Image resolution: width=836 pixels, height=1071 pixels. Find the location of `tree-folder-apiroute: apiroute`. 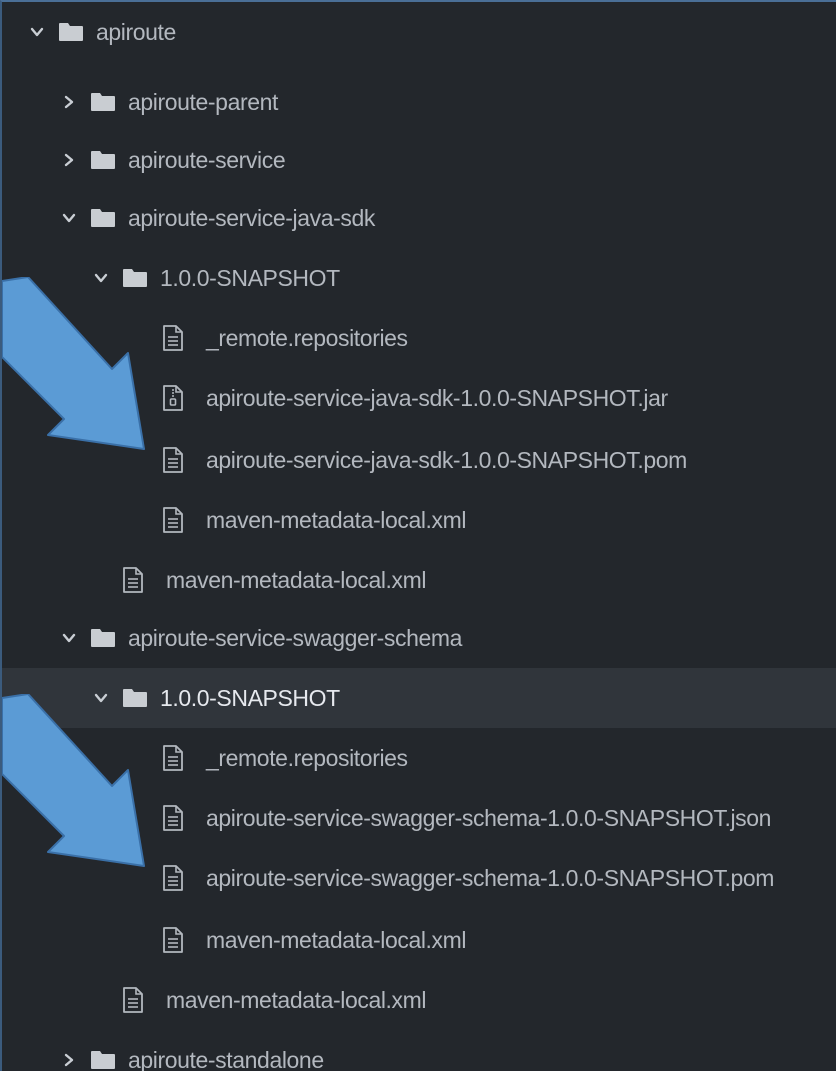

tree-folder-apiroute: apiroute is located at coordinates (419, 32).